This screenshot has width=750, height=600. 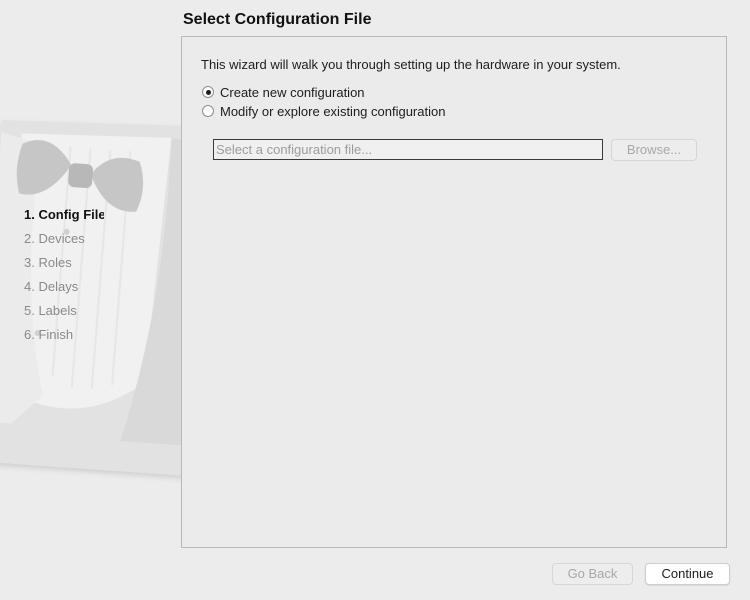 I want to click on page-title: Select Configuration File, so click(x=277, y=19).